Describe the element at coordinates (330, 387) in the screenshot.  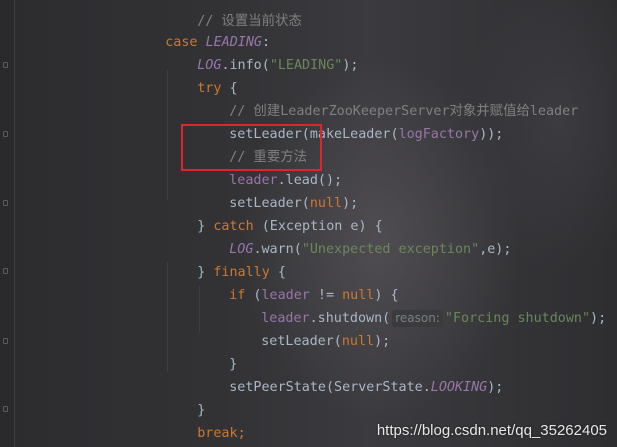
I see `method-call: setPeerState(ServerState.` at that location.